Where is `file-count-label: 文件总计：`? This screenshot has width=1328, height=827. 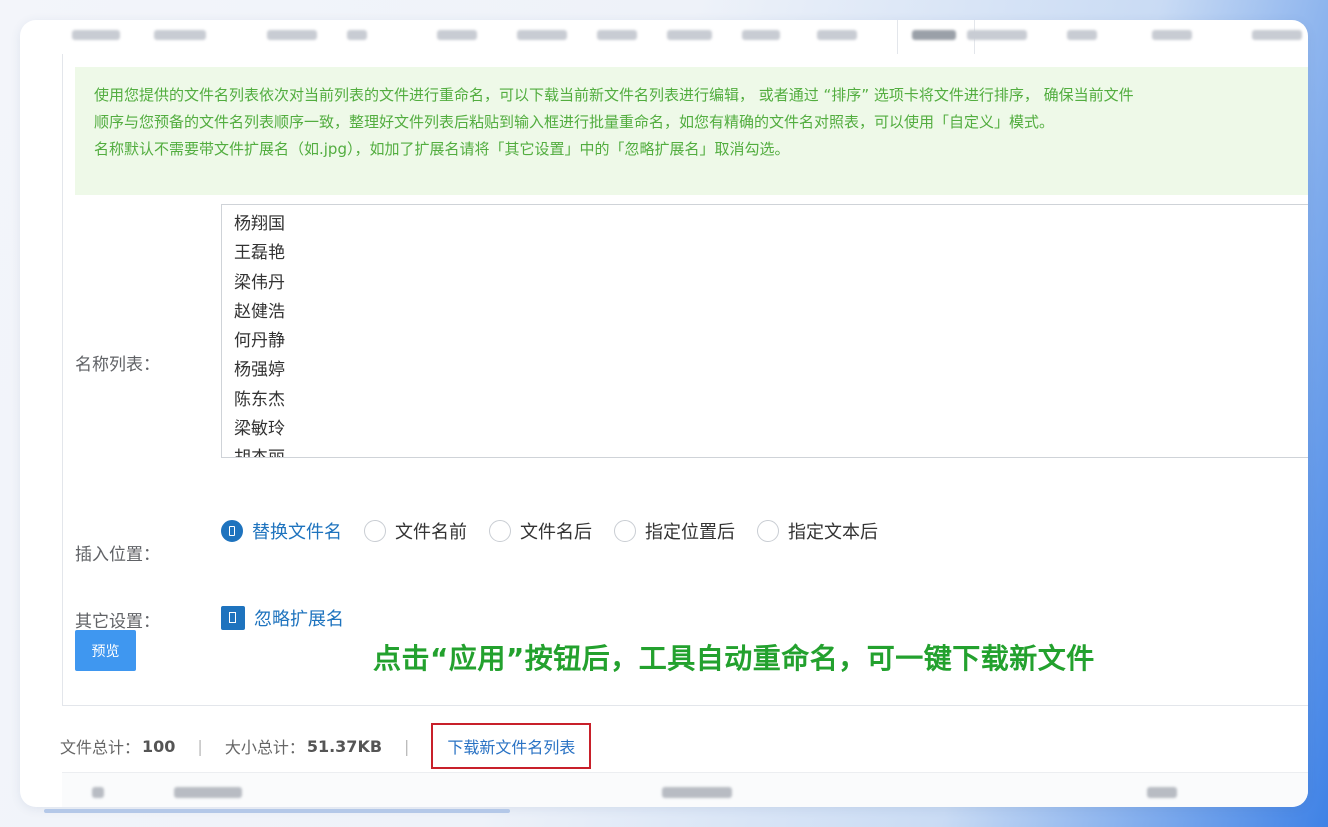 file-count-label: 文件总计： is located at coordinates (100, 747).